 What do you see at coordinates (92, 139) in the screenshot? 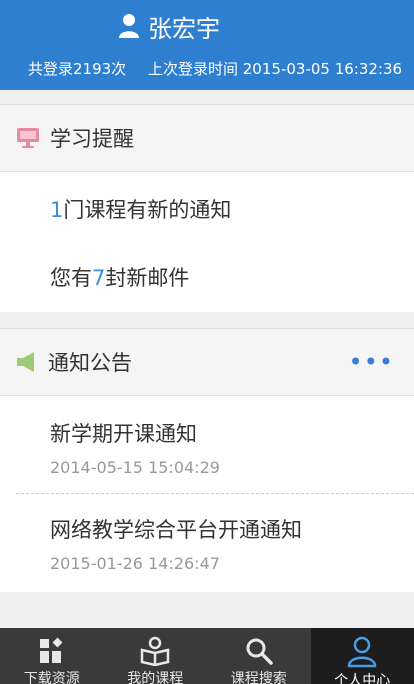
I see `section-title: 学习提醒` at bounding box center [92, 139].